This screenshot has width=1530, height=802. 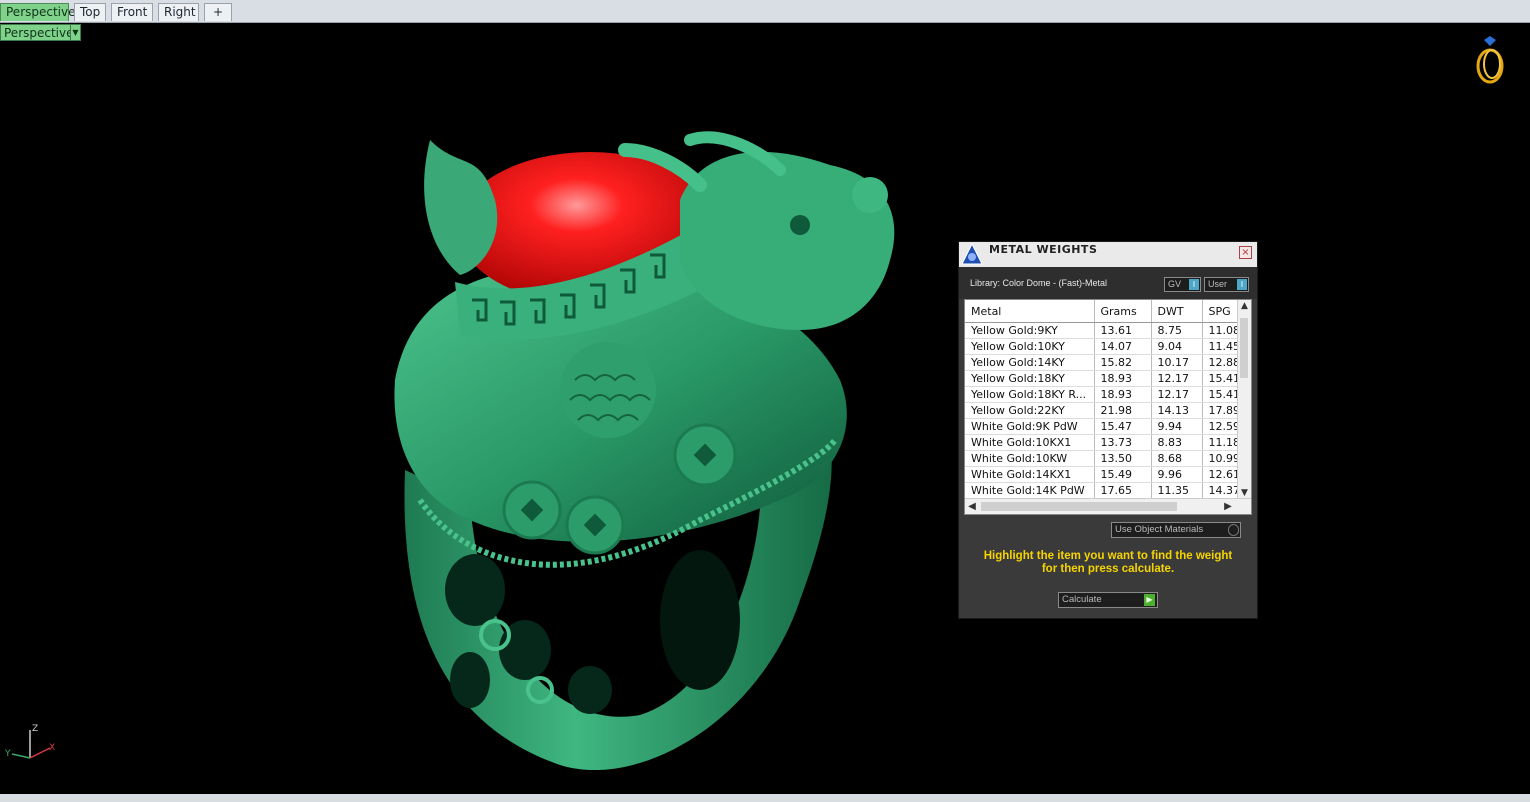 I want to click on column-header-grams: Grams, so click(x=1123, y=311).